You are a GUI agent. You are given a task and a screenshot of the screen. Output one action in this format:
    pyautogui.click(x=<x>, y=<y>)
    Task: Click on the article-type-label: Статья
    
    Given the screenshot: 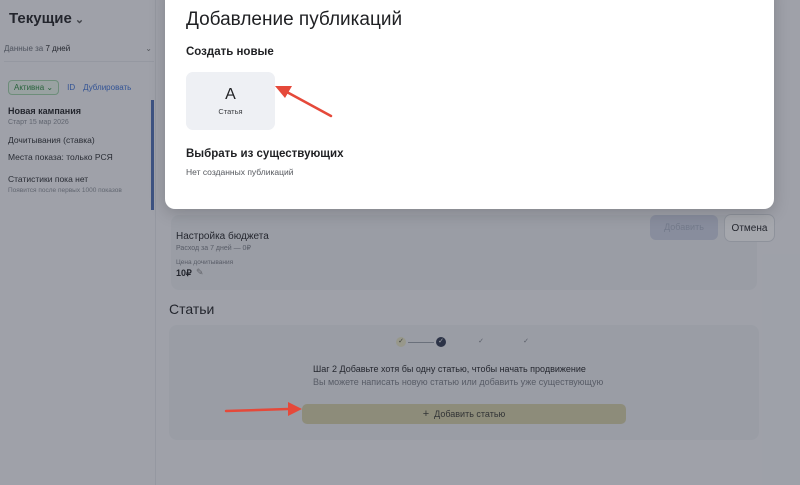 What is the action you would take?
    pyautogui.click(x=230, y=111)
    